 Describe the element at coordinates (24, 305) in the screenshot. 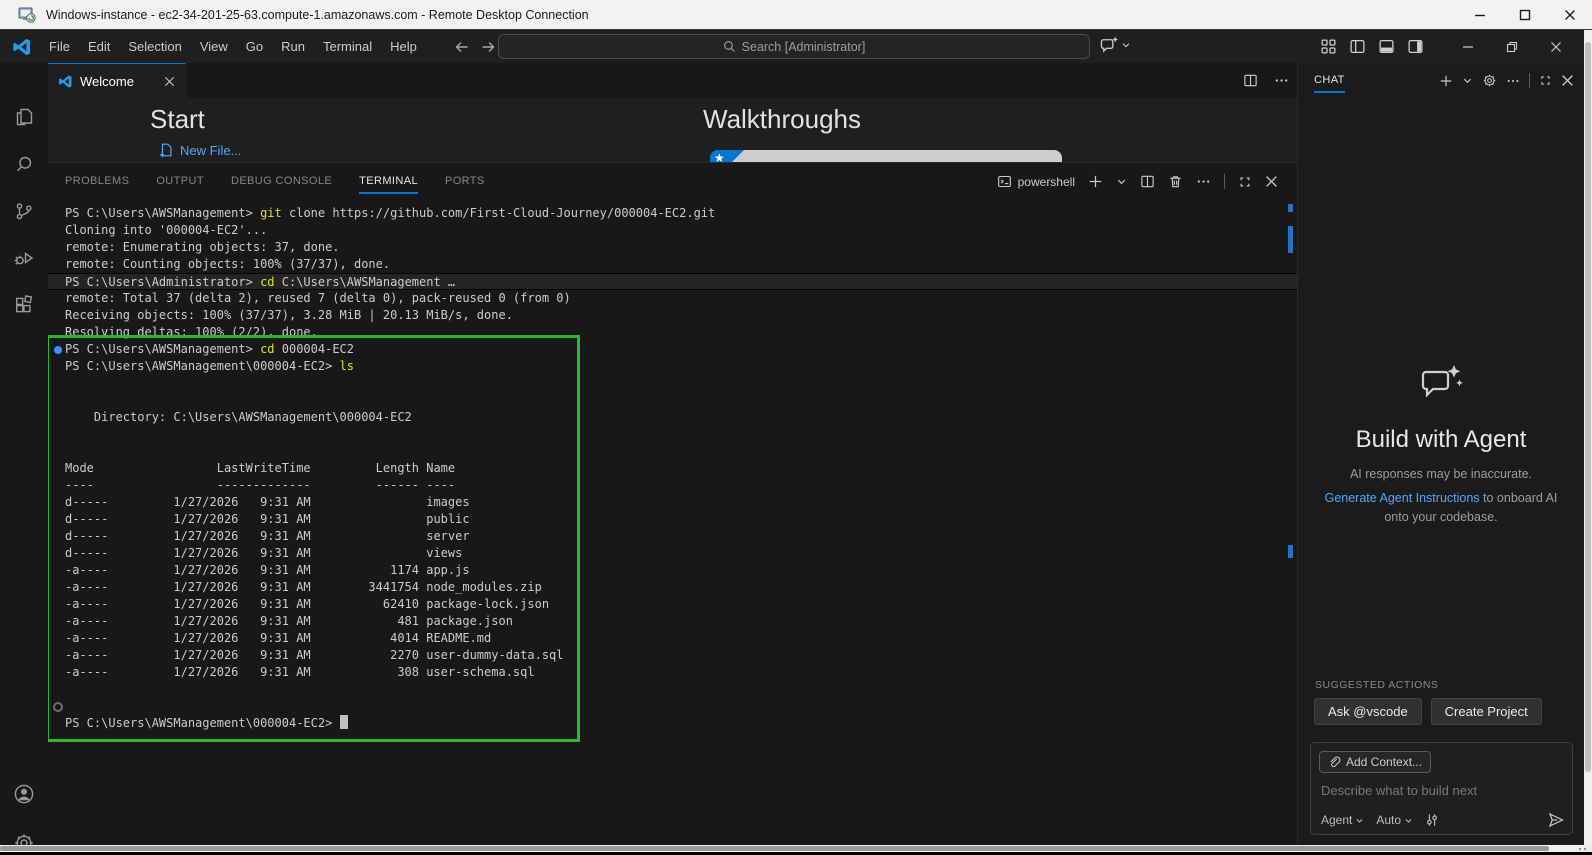

I see `extensions-icon` at that location.